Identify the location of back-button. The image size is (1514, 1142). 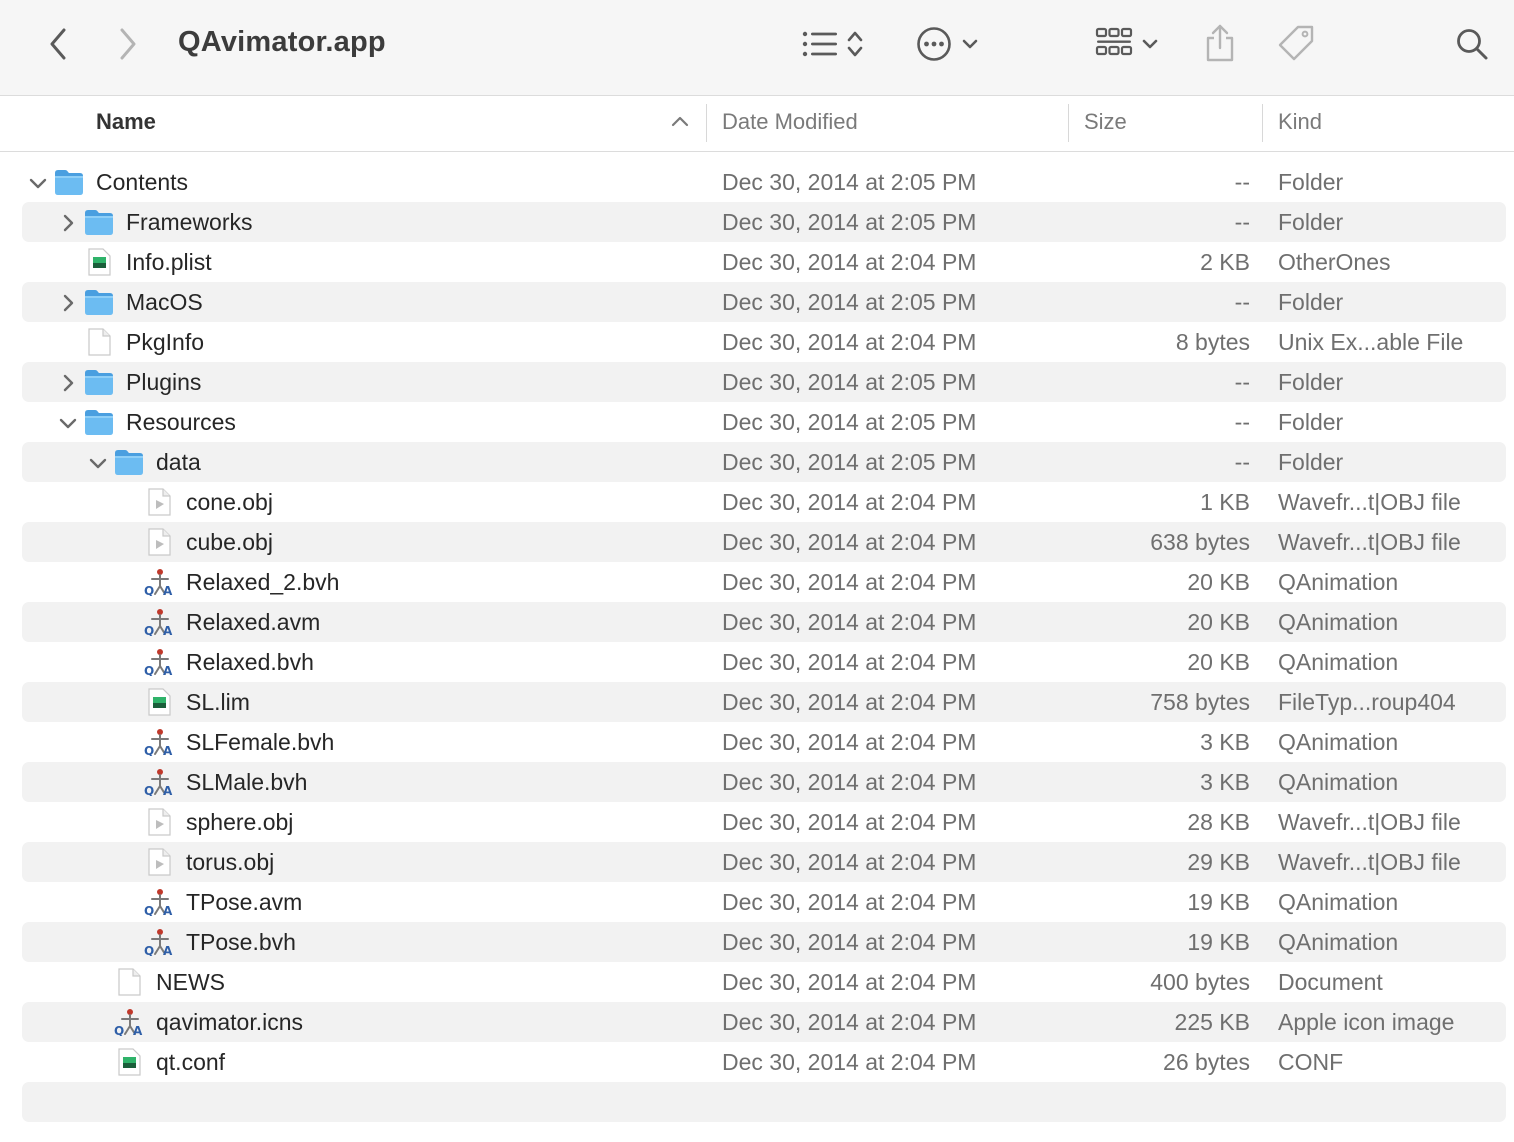
(58, 44).